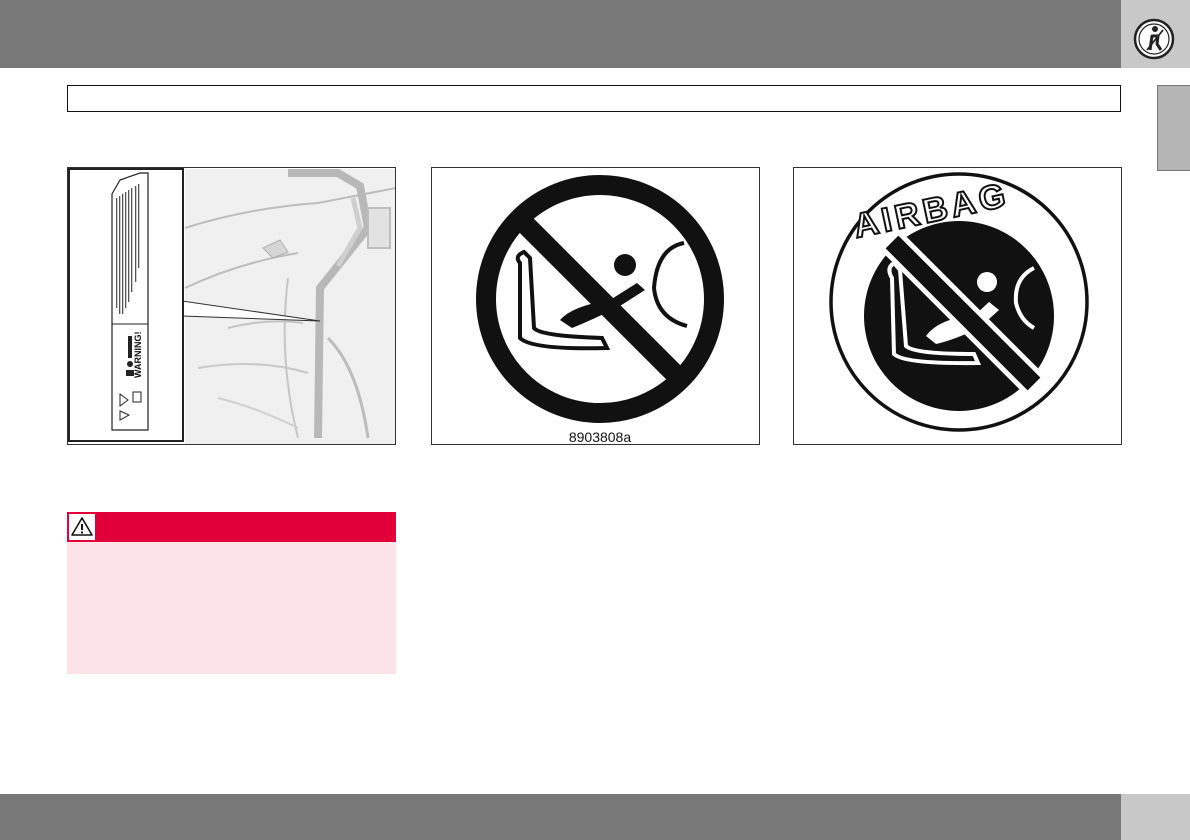 This screenshot has height=840, width=1190. I want to click on warning-triangle-icon, so click(82, 526).